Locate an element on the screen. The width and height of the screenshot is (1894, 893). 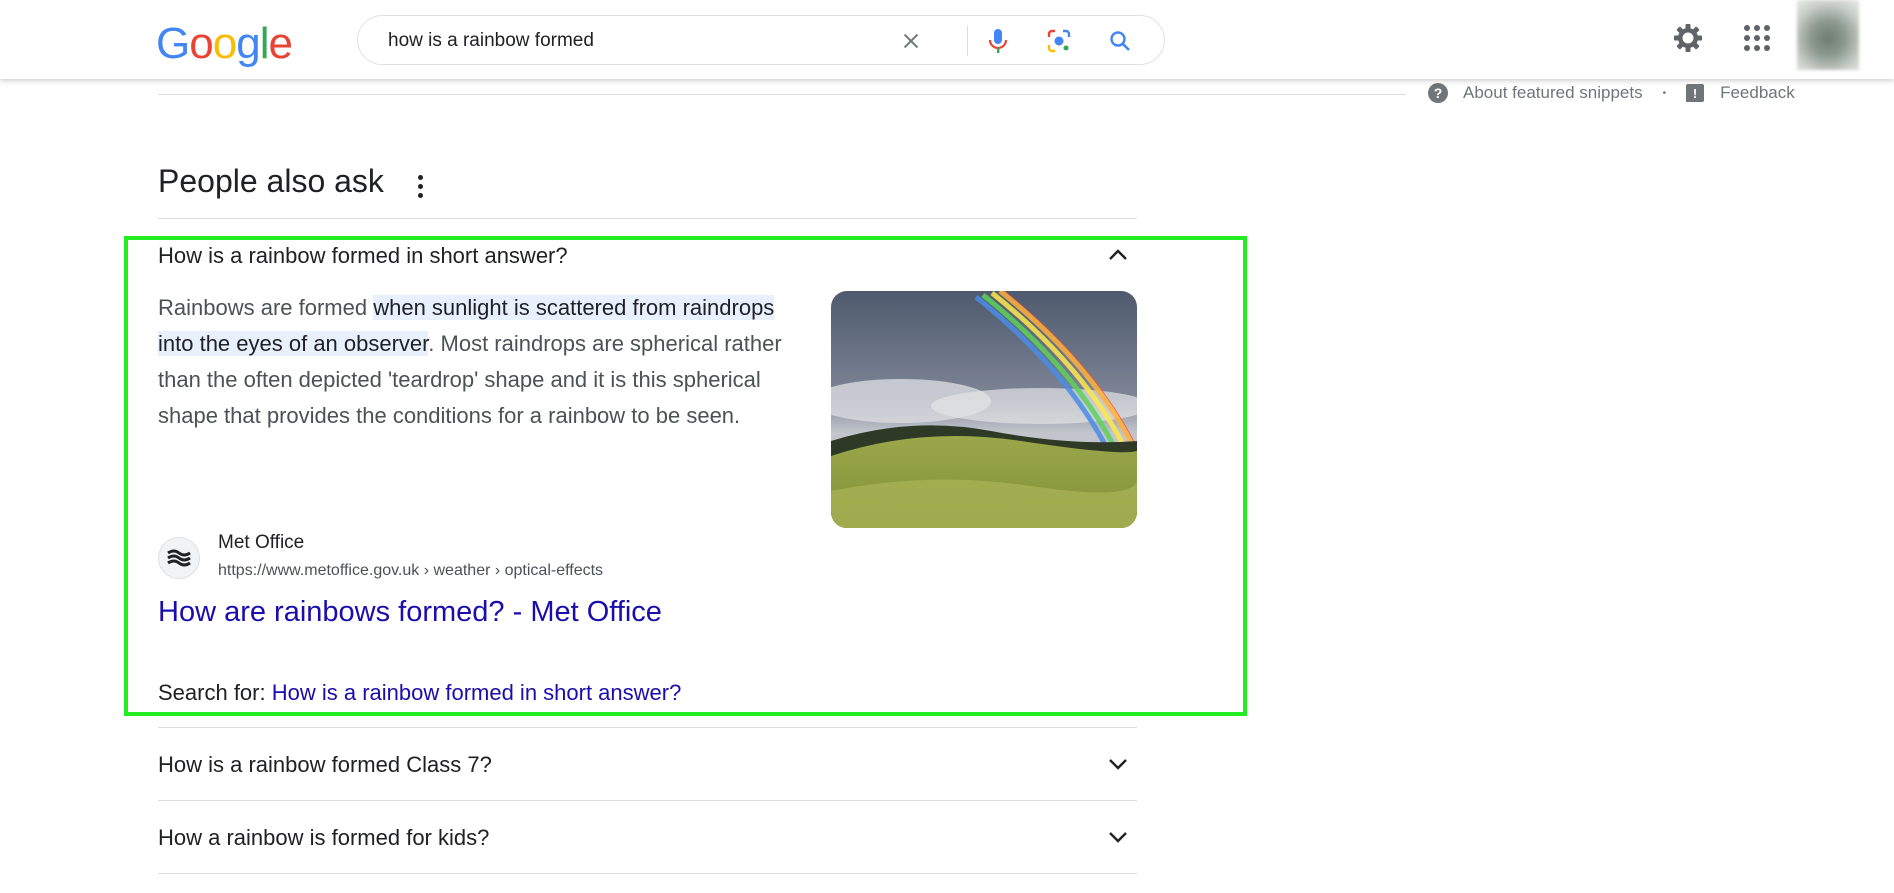
paa-question-collapsed: How is a rainbow formed Class 7? is located at coordinates (325, 765).